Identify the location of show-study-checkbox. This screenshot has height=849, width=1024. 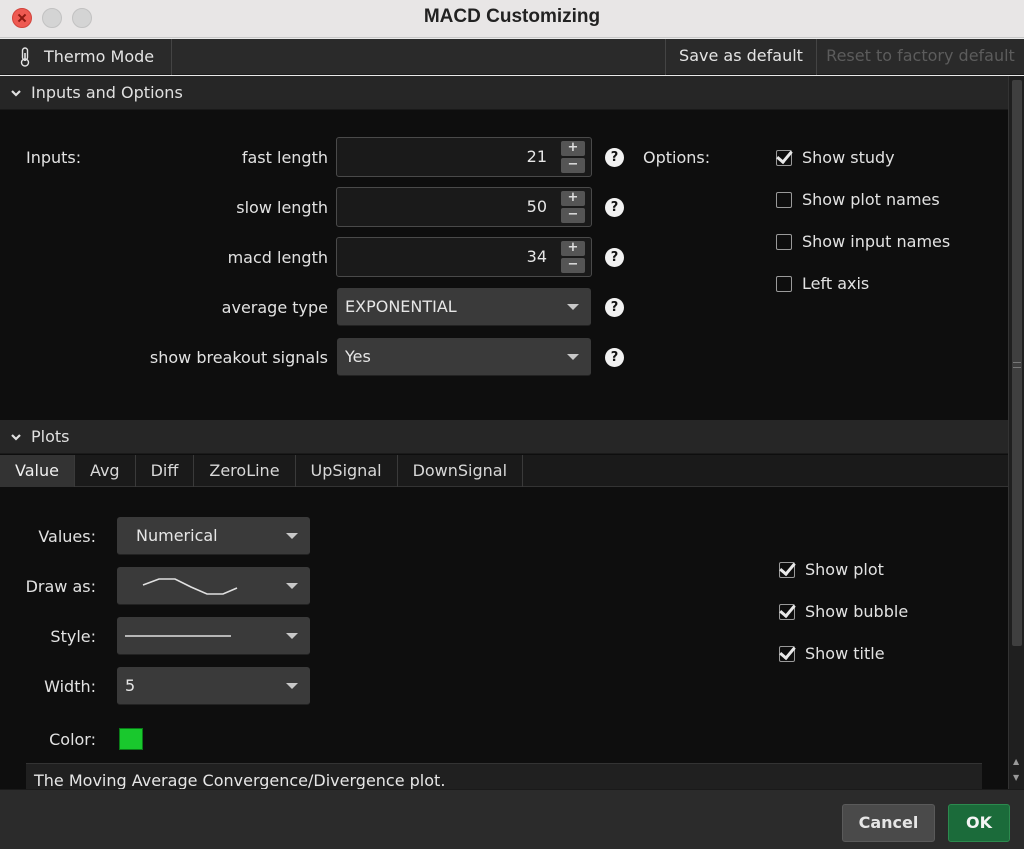
(784, 157).